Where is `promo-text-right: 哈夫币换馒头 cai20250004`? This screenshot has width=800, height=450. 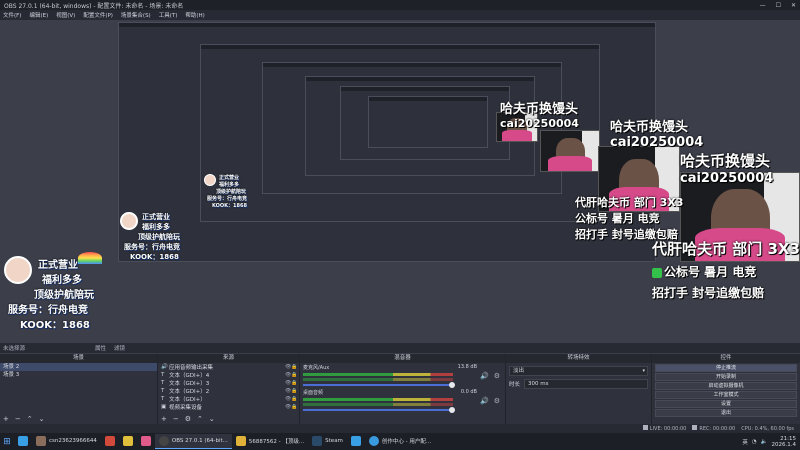 promo-text-right: 哈夫币换馒头 cai20250004 is located at coordinates (726, 168).